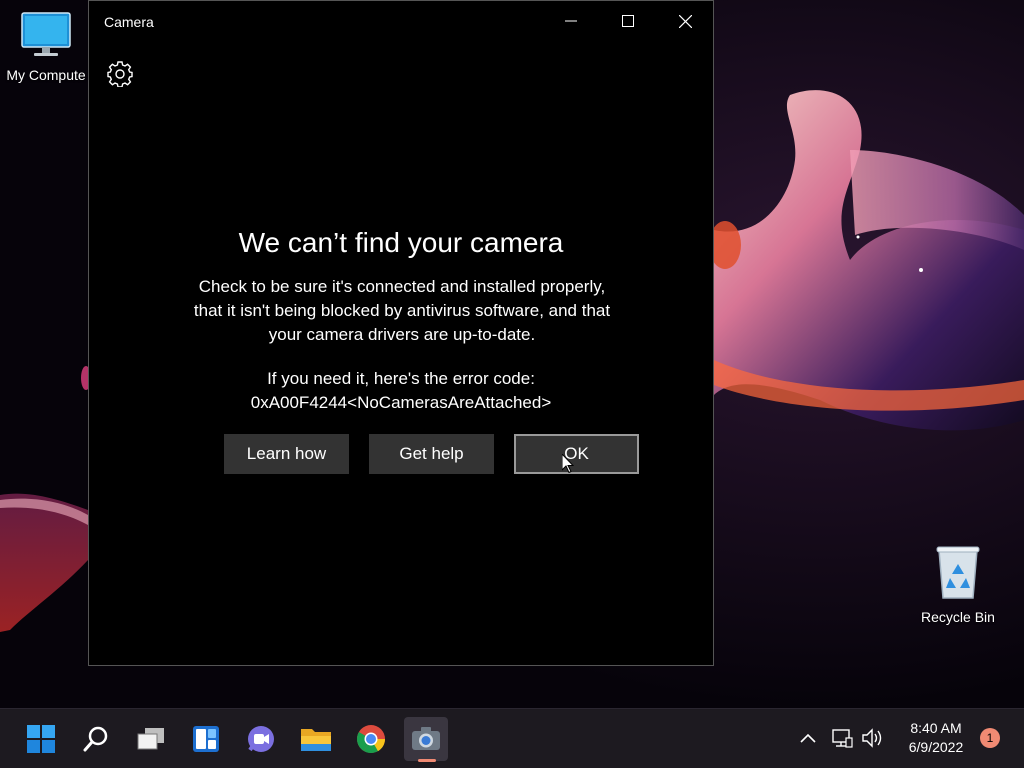 This screenshot has height=768, width=1024. What do you see at coordinates (46, 75) in the screenshot?
I see `my-computer-label: My Compute` at bounding box center [46, 75].